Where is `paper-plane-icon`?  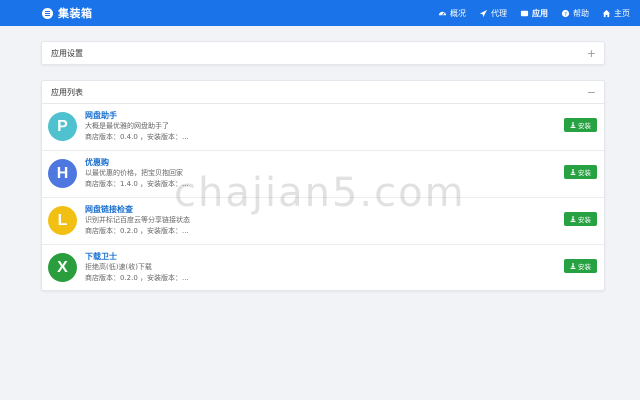 paper-plane-icon is located at coordinates (483, 13).